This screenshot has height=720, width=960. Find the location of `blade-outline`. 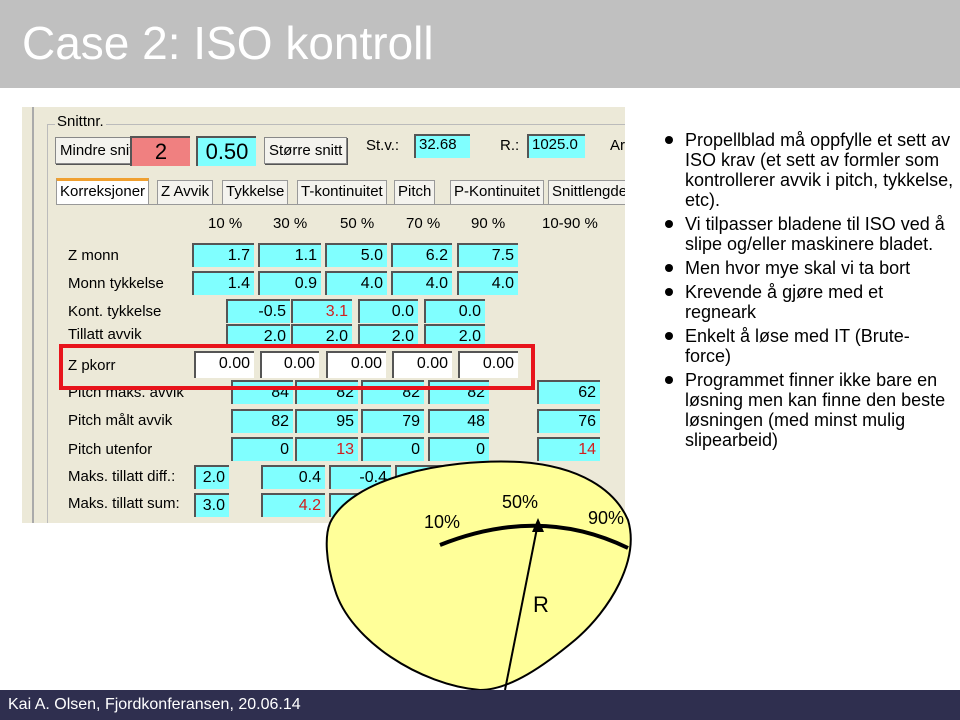

blade-outline is located at coordinates (478, 576).